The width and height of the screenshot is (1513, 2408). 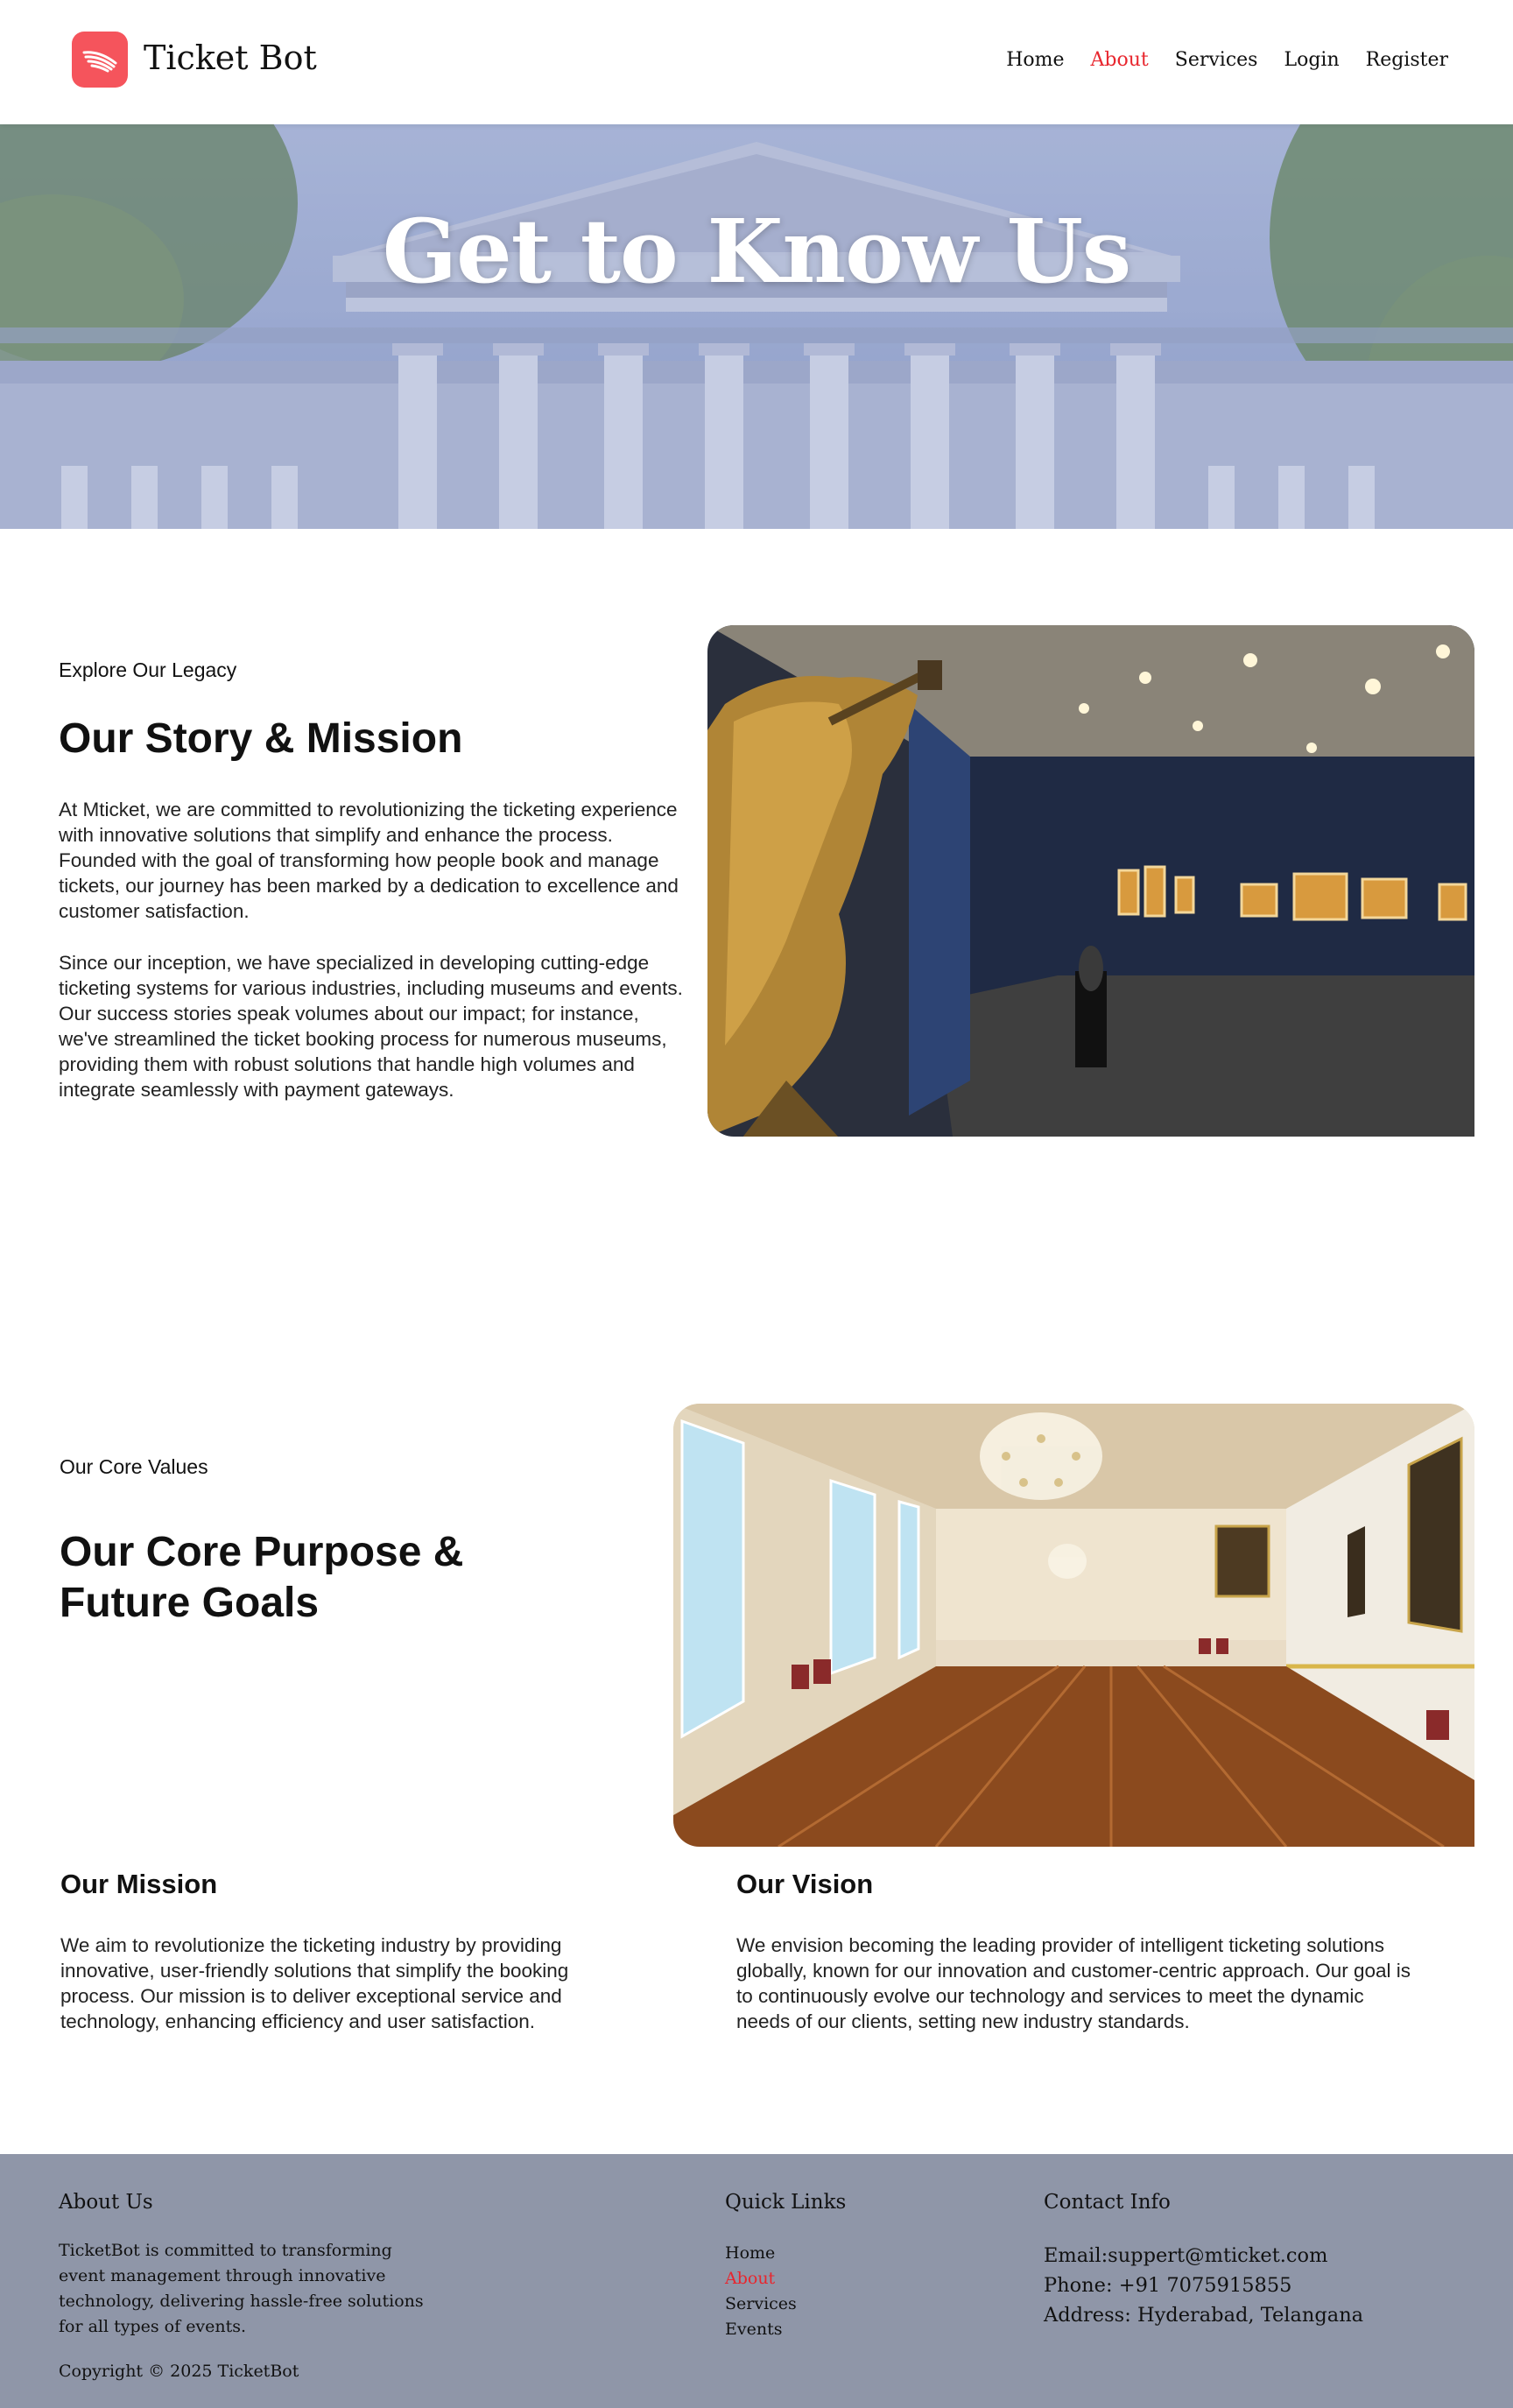 I want to click on footer-links-title: Quick Links, so click(x=786, y=2202).